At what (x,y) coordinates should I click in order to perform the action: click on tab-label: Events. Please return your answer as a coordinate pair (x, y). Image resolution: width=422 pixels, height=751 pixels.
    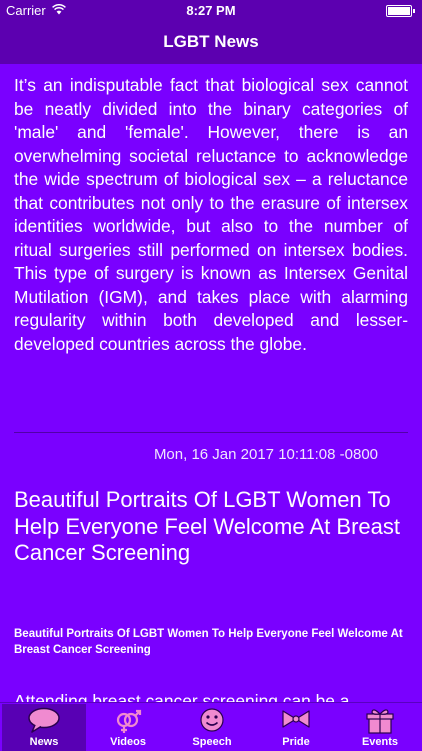
    Looking at the image, I should click on (380, 742).